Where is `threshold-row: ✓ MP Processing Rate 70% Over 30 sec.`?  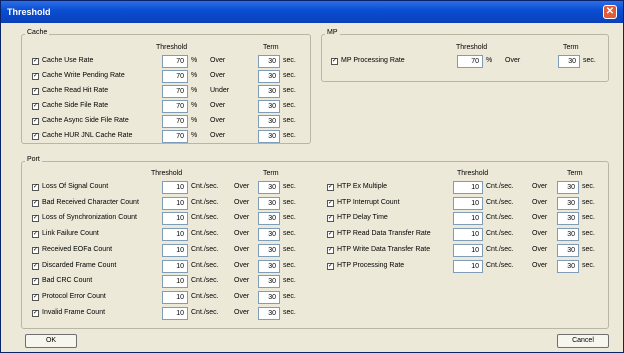
threshold-row: ✓ MP Processing Rate 70% Over 30 sec. is located at coordinates (477, 62).